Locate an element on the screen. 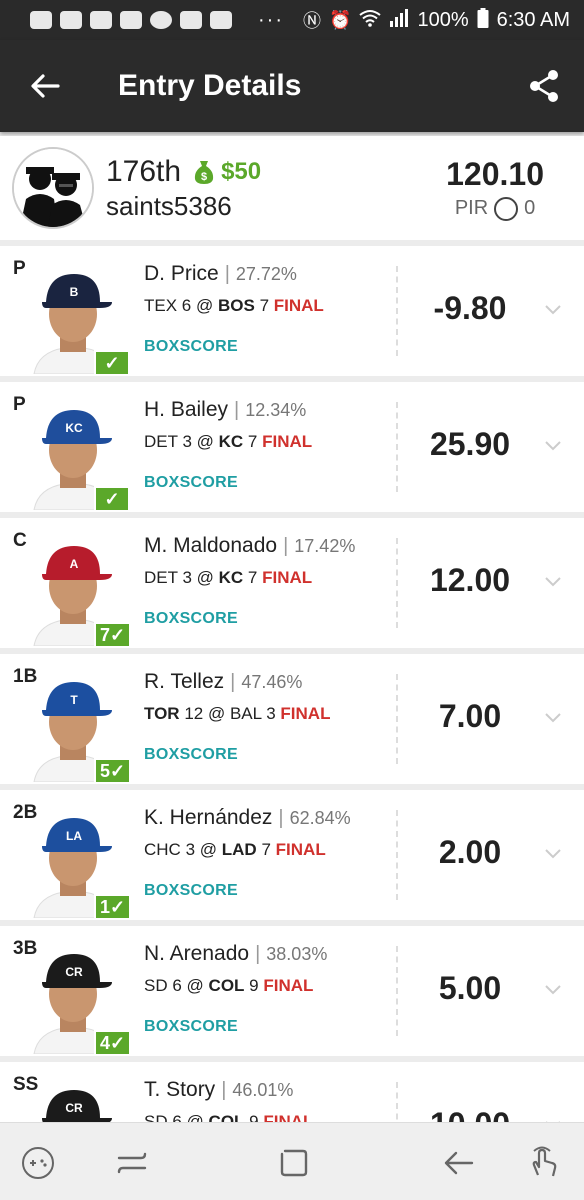  back-nav-icon is located at coordinates (459, 1163).